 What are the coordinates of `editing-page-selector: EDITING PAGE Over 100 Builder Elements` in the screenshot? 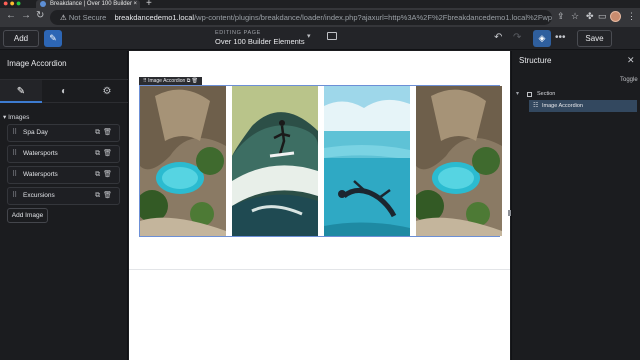 It's located at (260, 38).